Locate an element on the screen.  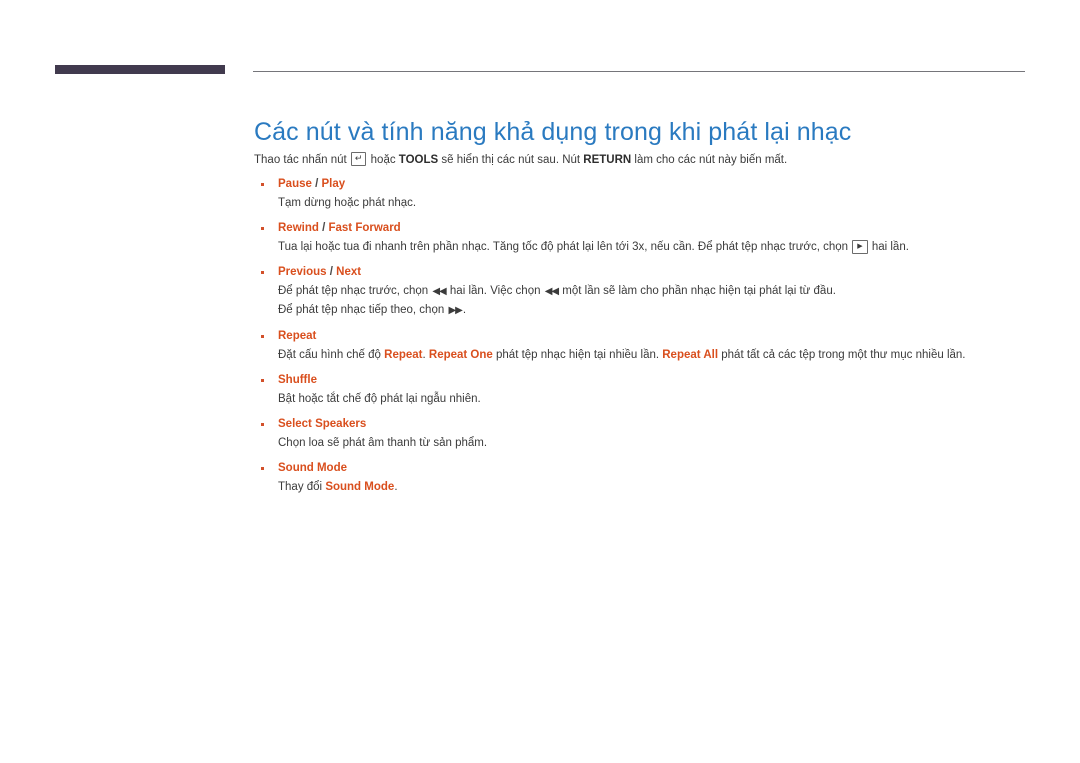
description-text: Để phát tệp nhạc trước, chọn is located at coordinates (355, 291).